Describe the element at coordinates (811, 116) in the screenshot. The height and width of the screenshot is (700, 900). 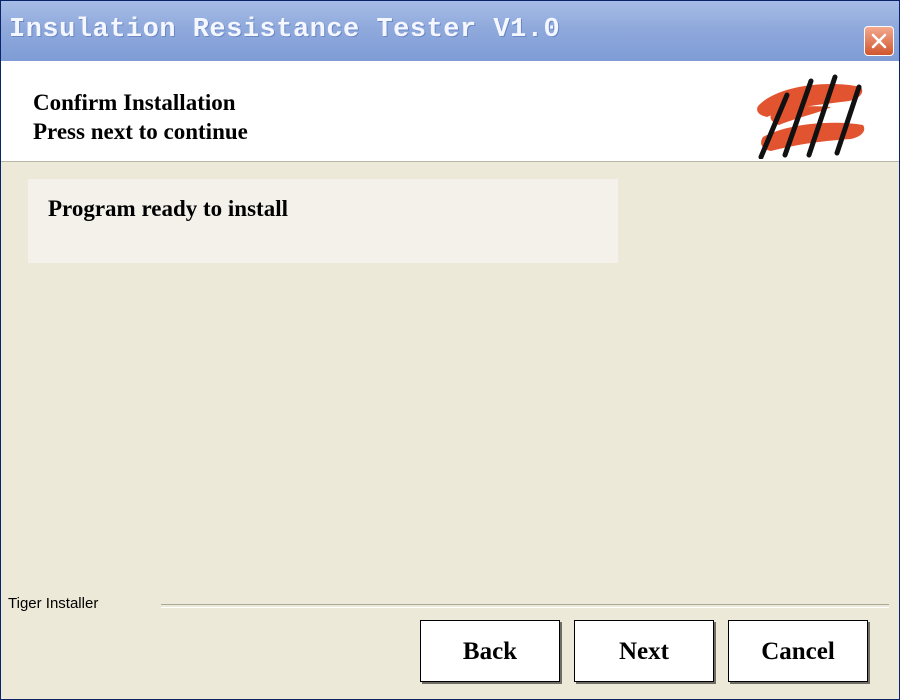
I see `red-hatched-logo-icon` at that location.